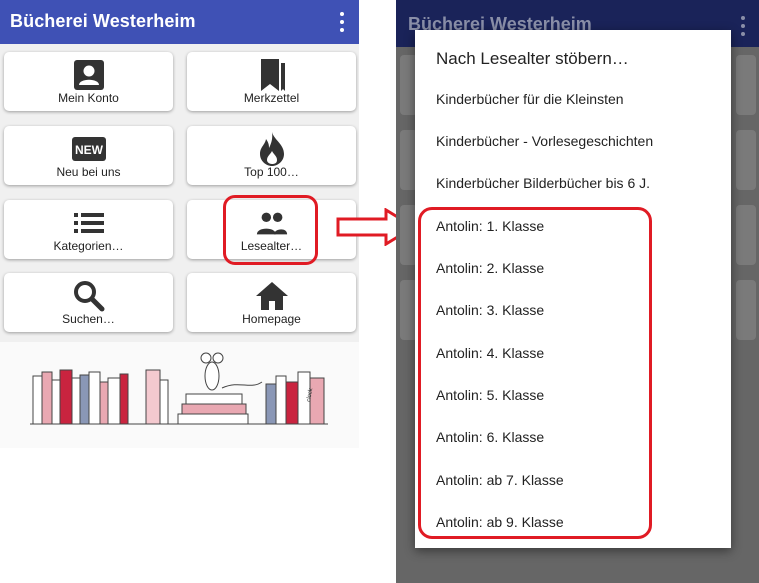 The image size is (759, 583). I want to click on bookmark-icon, so click(272, 75).